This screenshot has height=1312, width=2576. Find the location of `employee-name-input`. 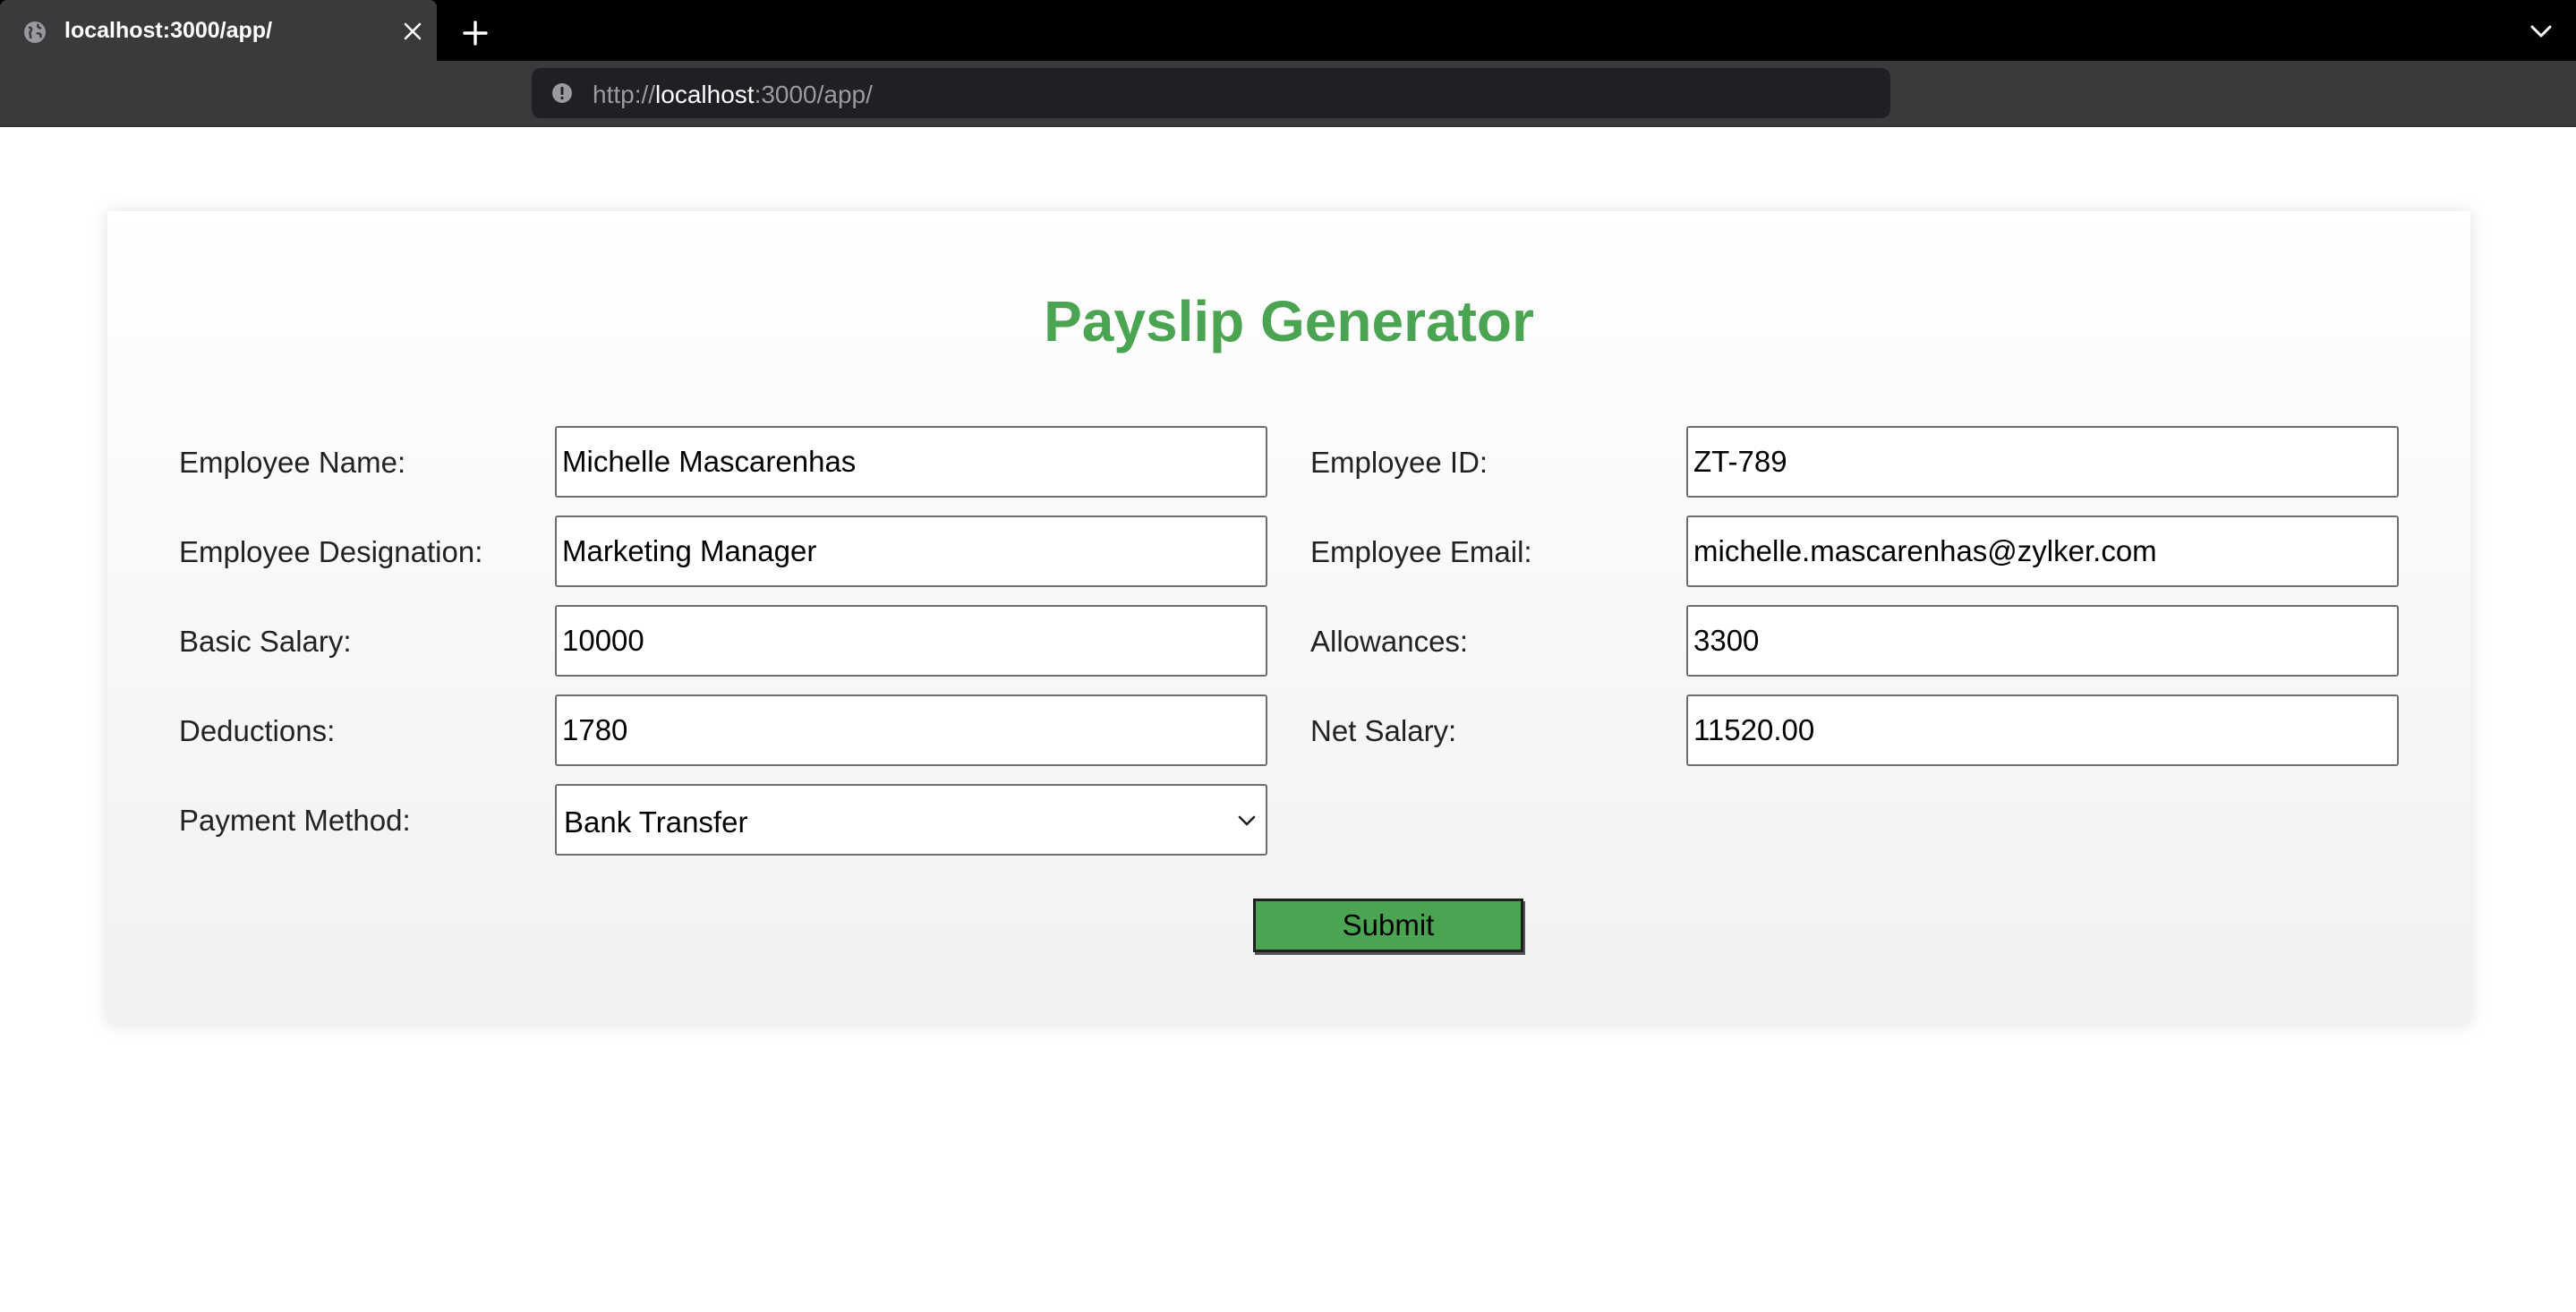

employee-name-input is located at coordinates (911, 462).